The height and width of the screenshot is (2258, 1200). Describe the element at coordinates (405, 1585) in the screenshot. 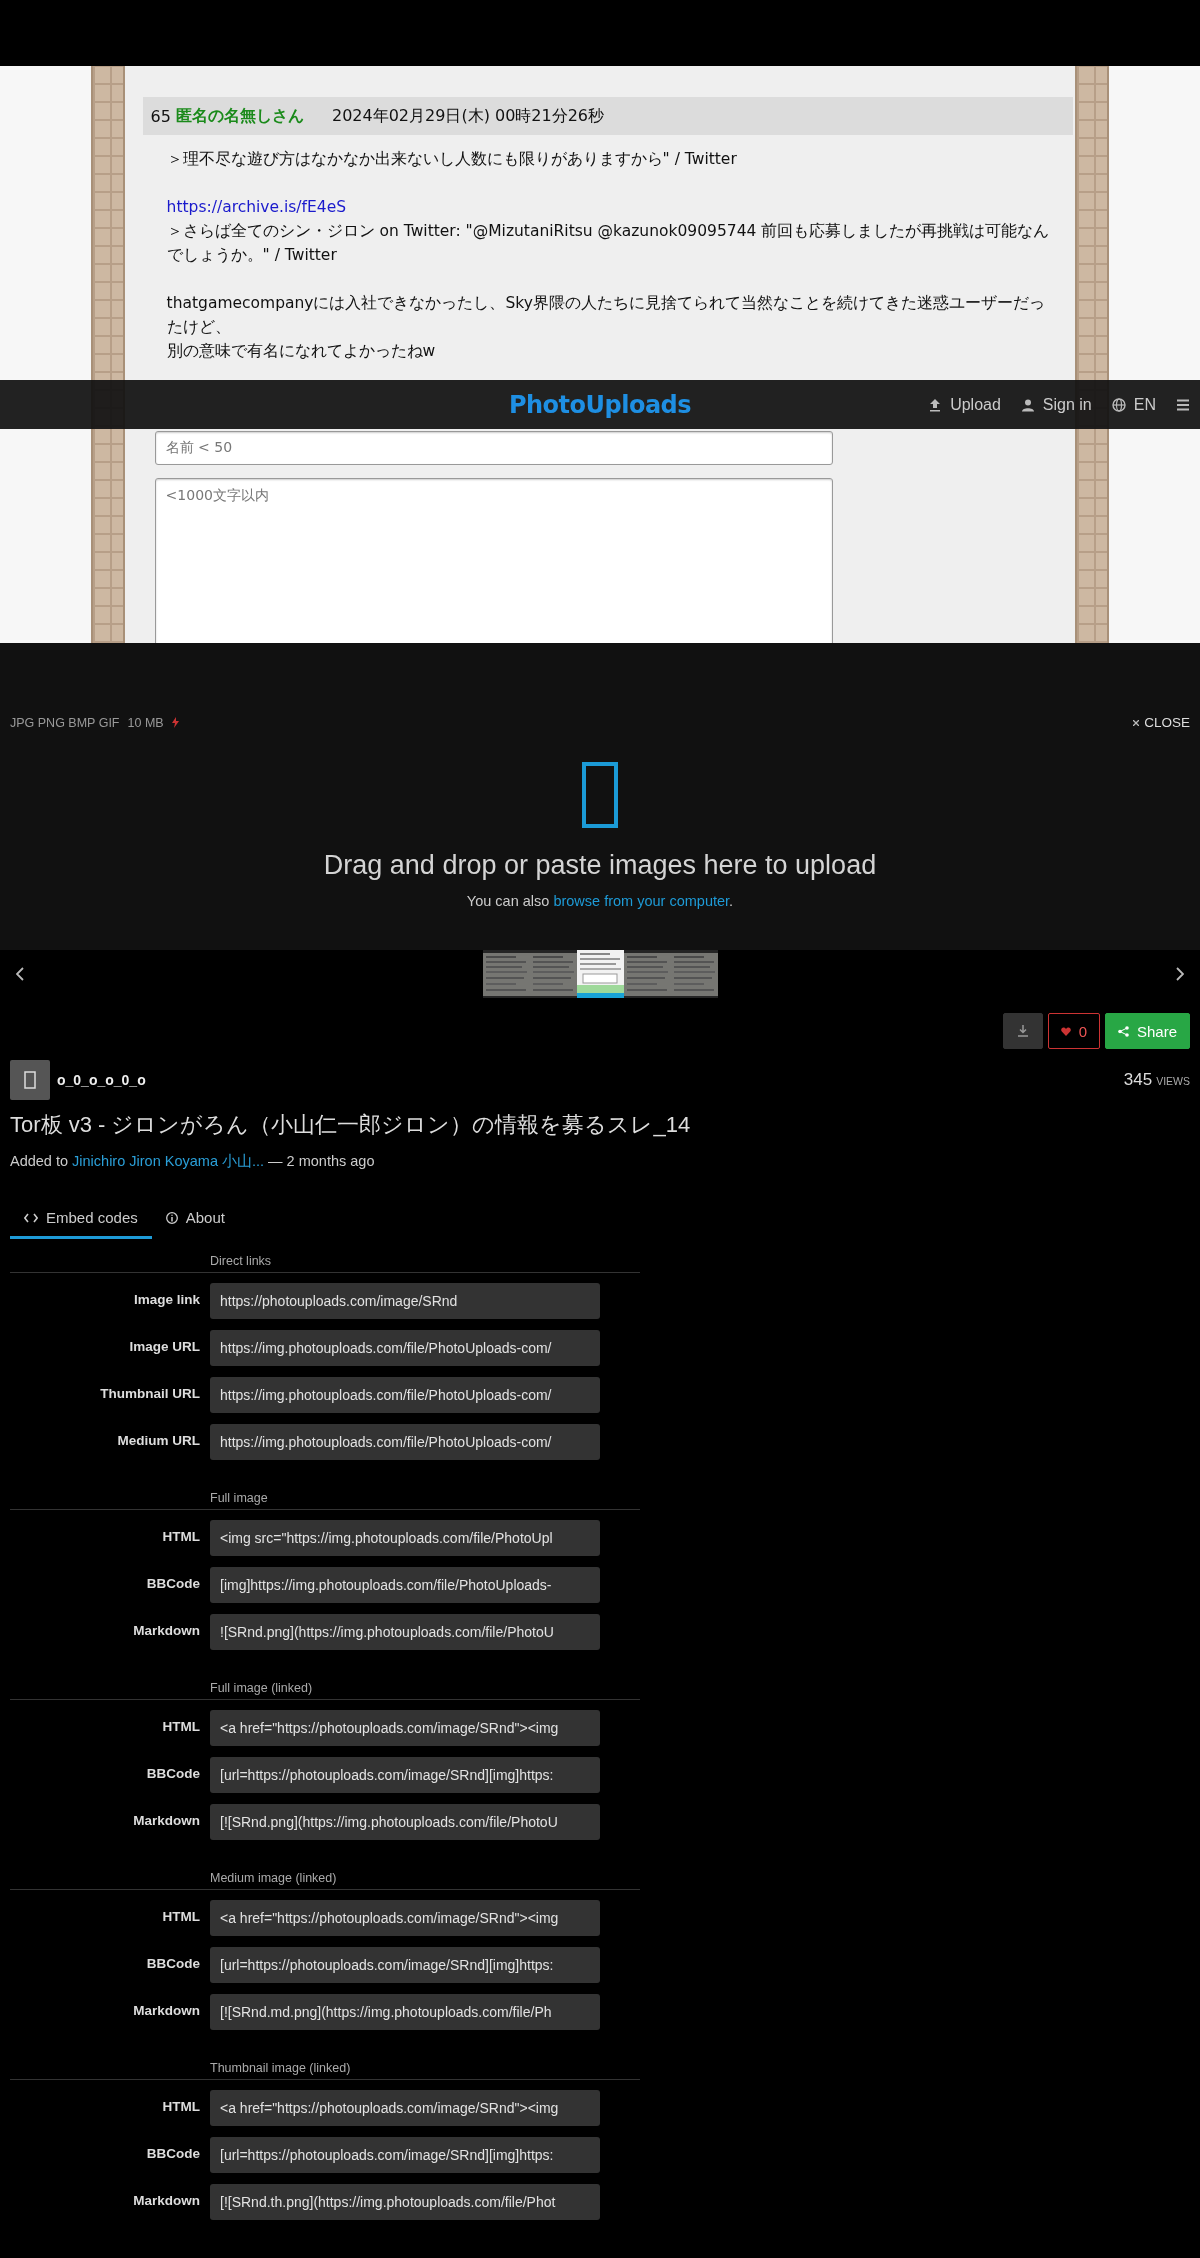

I see `embed-code-field: [img]https://img.photouploads.com/file/PhotoUploads-` at that location.